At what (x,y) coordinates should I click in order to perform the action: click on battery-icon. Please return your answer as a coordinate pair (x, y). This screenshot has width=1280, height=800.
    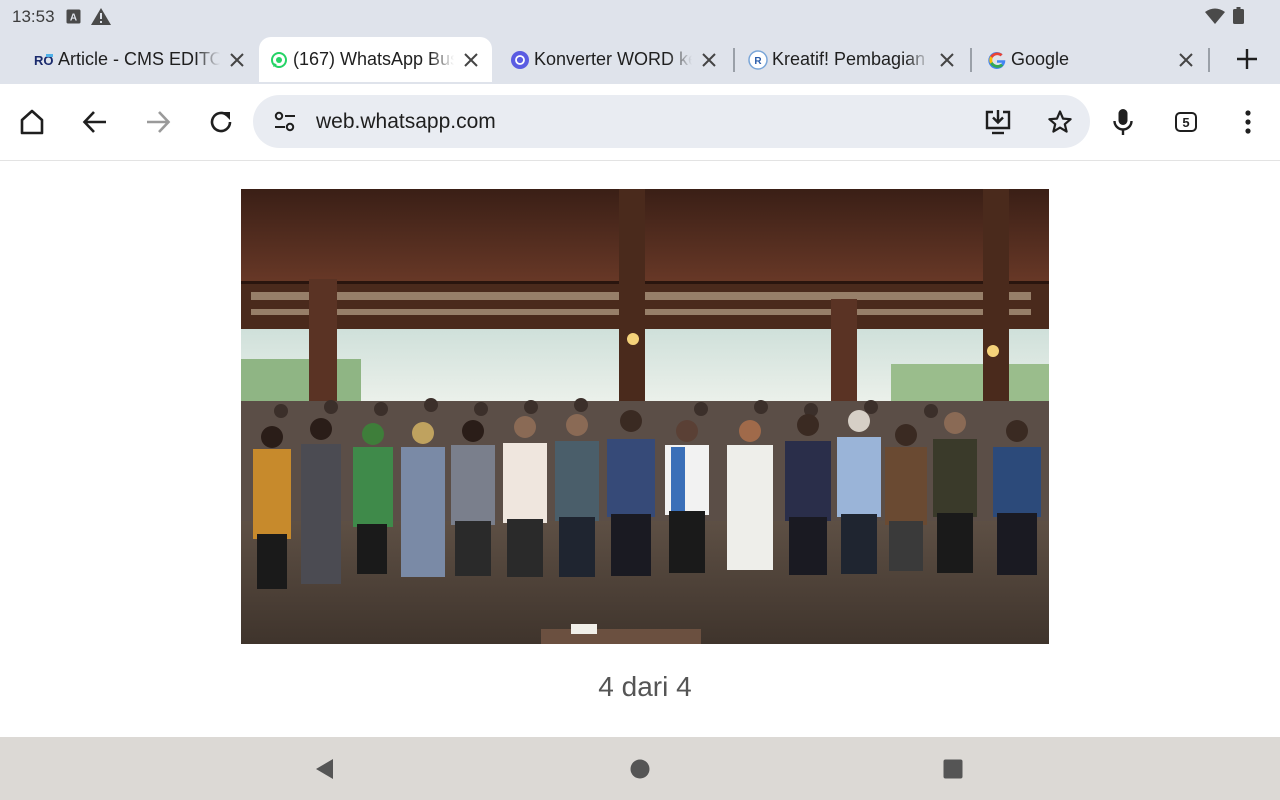
    Looking at the image, I should click on (1238, 15).